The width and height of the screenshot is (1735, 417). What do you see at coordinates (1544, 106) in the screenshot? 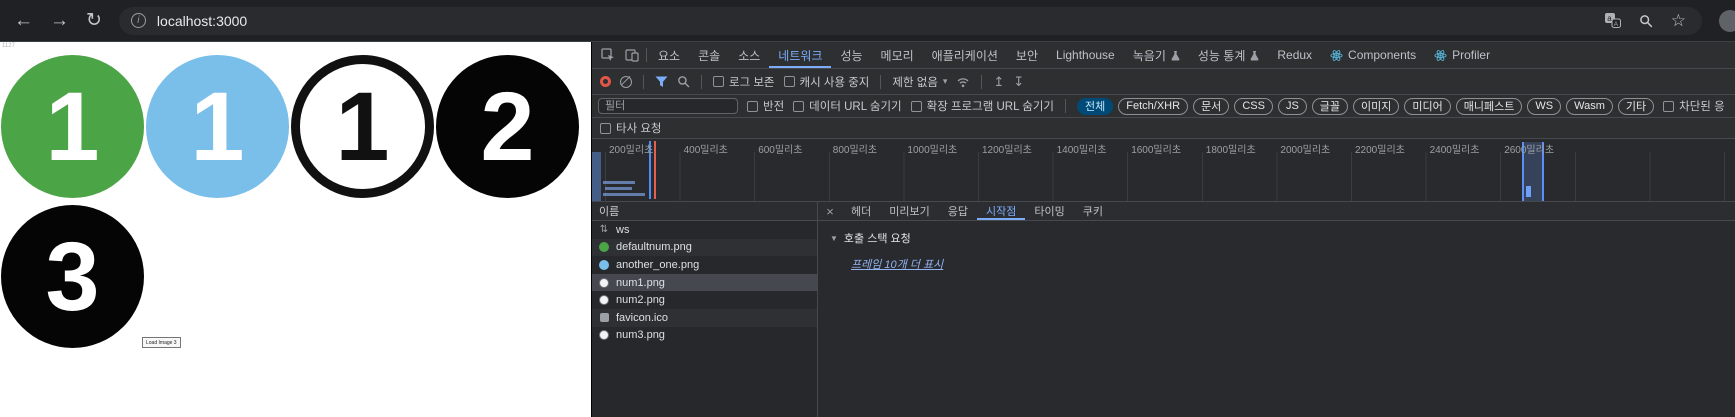
I see `filter-chip-9: WS` at bounding box center [1544, 106].